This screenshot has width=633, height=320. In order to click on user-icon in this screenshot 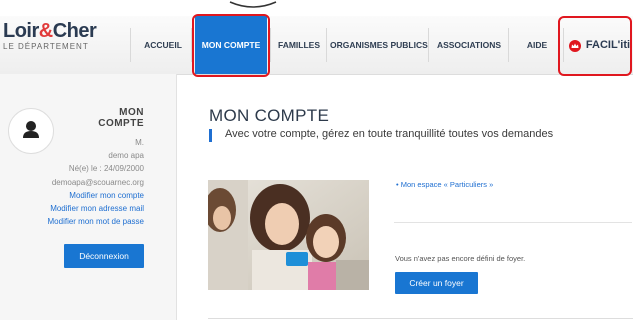, I will do `click(31, 129)`.